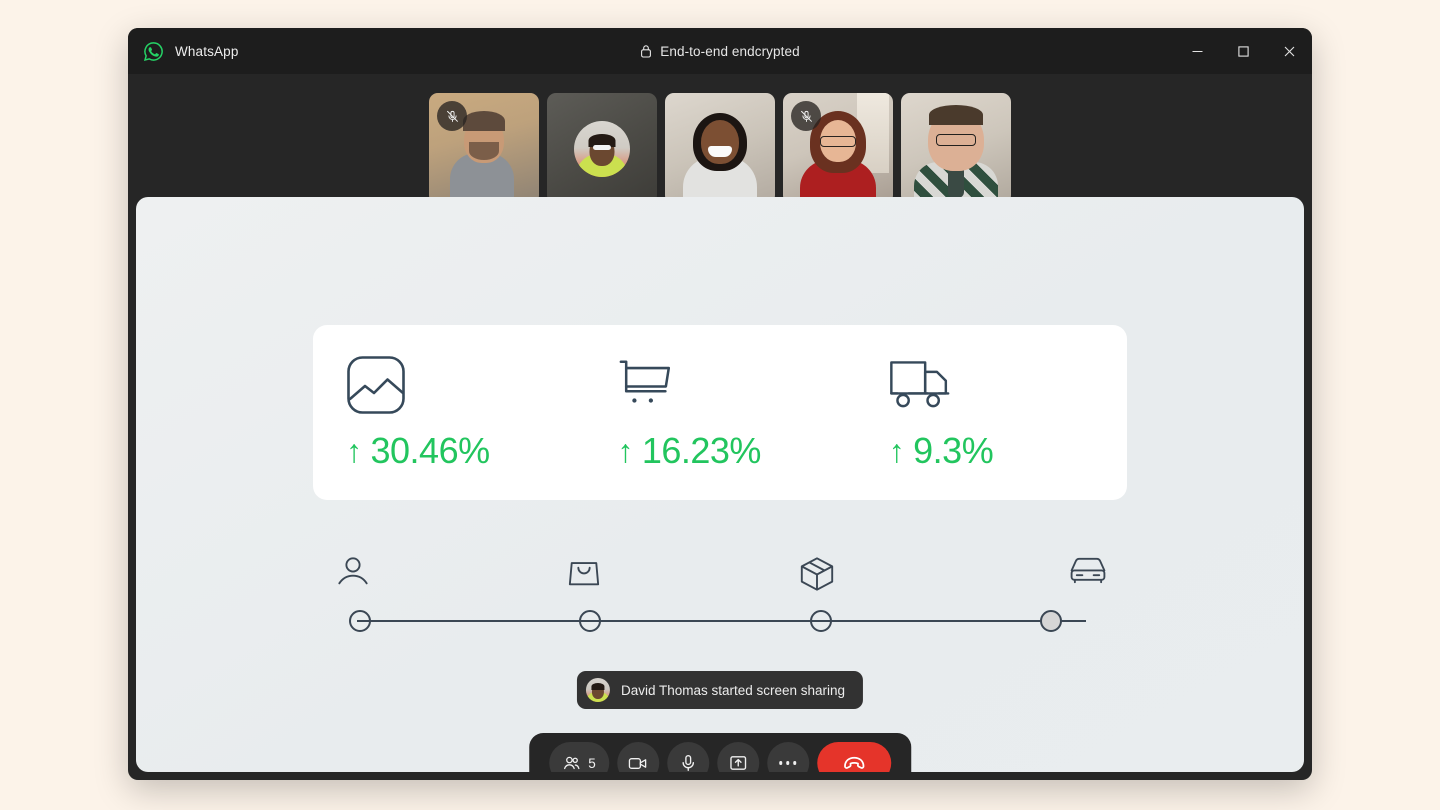 The image size is (1440, 810). What do you see at coordinates (1008, 451) in the screenshot?
I see `metric-value: ↑ 9.3%` at bounding box center [1008, 451].